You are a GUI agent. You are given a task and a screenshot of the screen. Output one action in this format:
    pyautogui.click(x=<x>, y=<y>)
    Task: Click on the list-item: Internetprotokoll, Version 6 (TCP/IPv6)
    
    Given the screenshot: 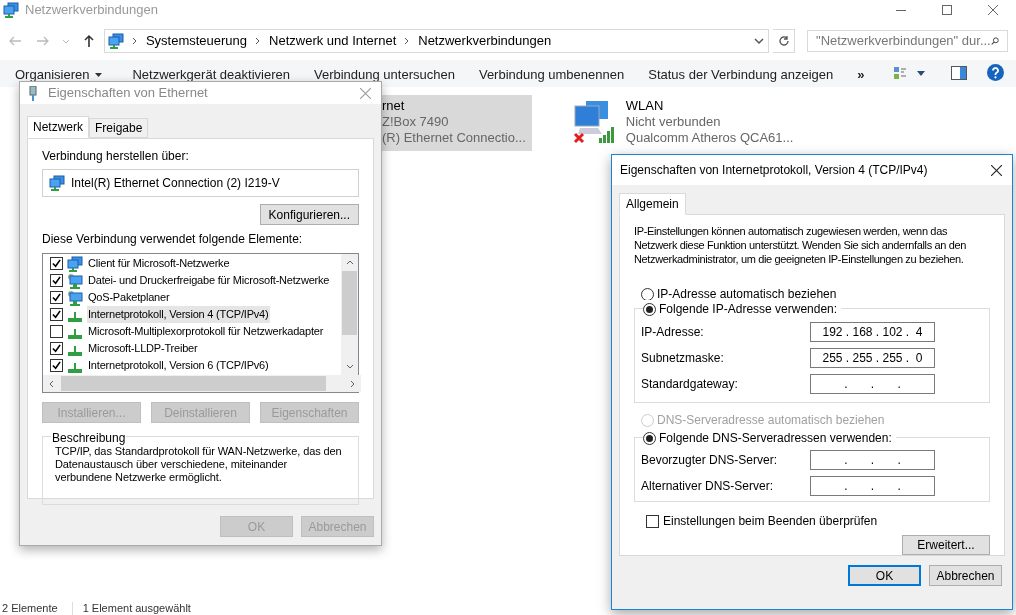 What is the action you would take?
    pyautogui.click(x=193, y=365)
    